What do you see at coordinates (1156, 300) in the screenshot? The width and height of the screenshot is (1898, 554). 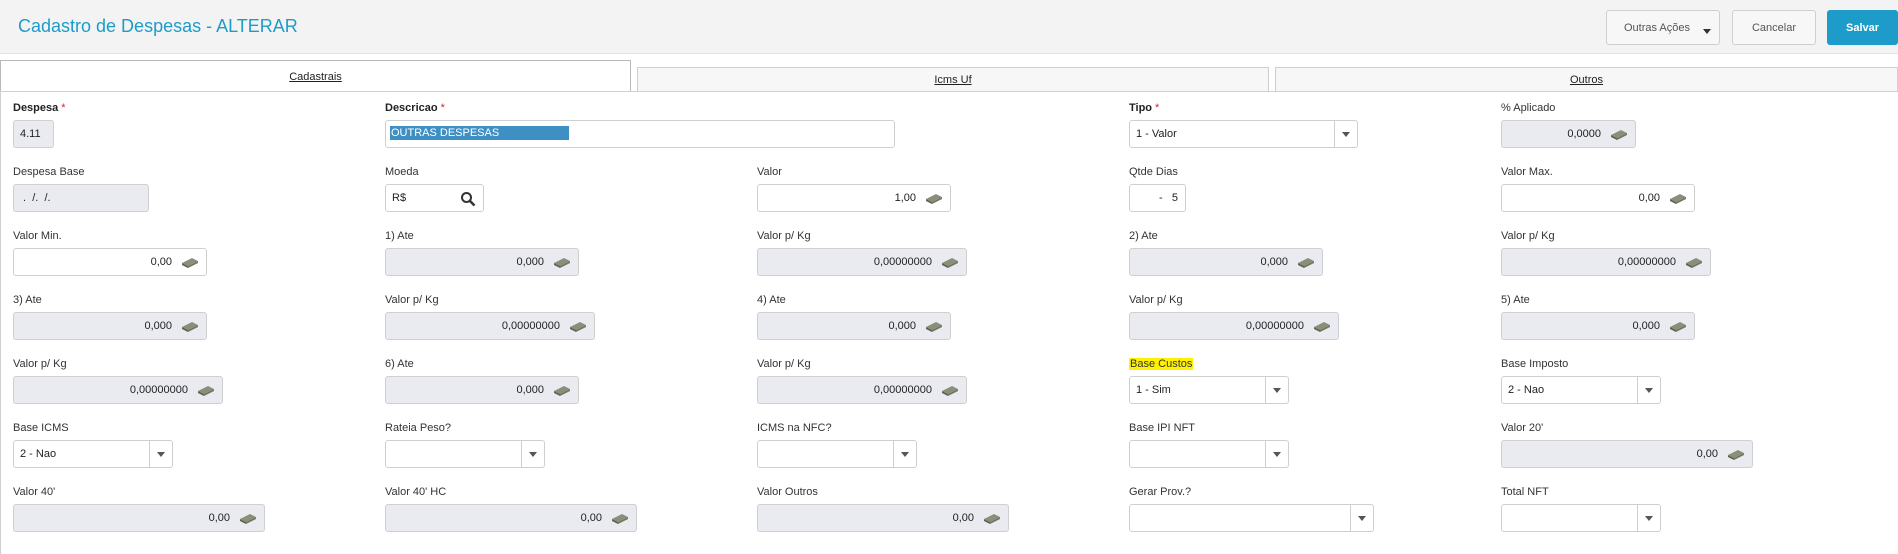 I see `vkg4-label: Valor p/ Kg` at bounding box center [1156, 300].